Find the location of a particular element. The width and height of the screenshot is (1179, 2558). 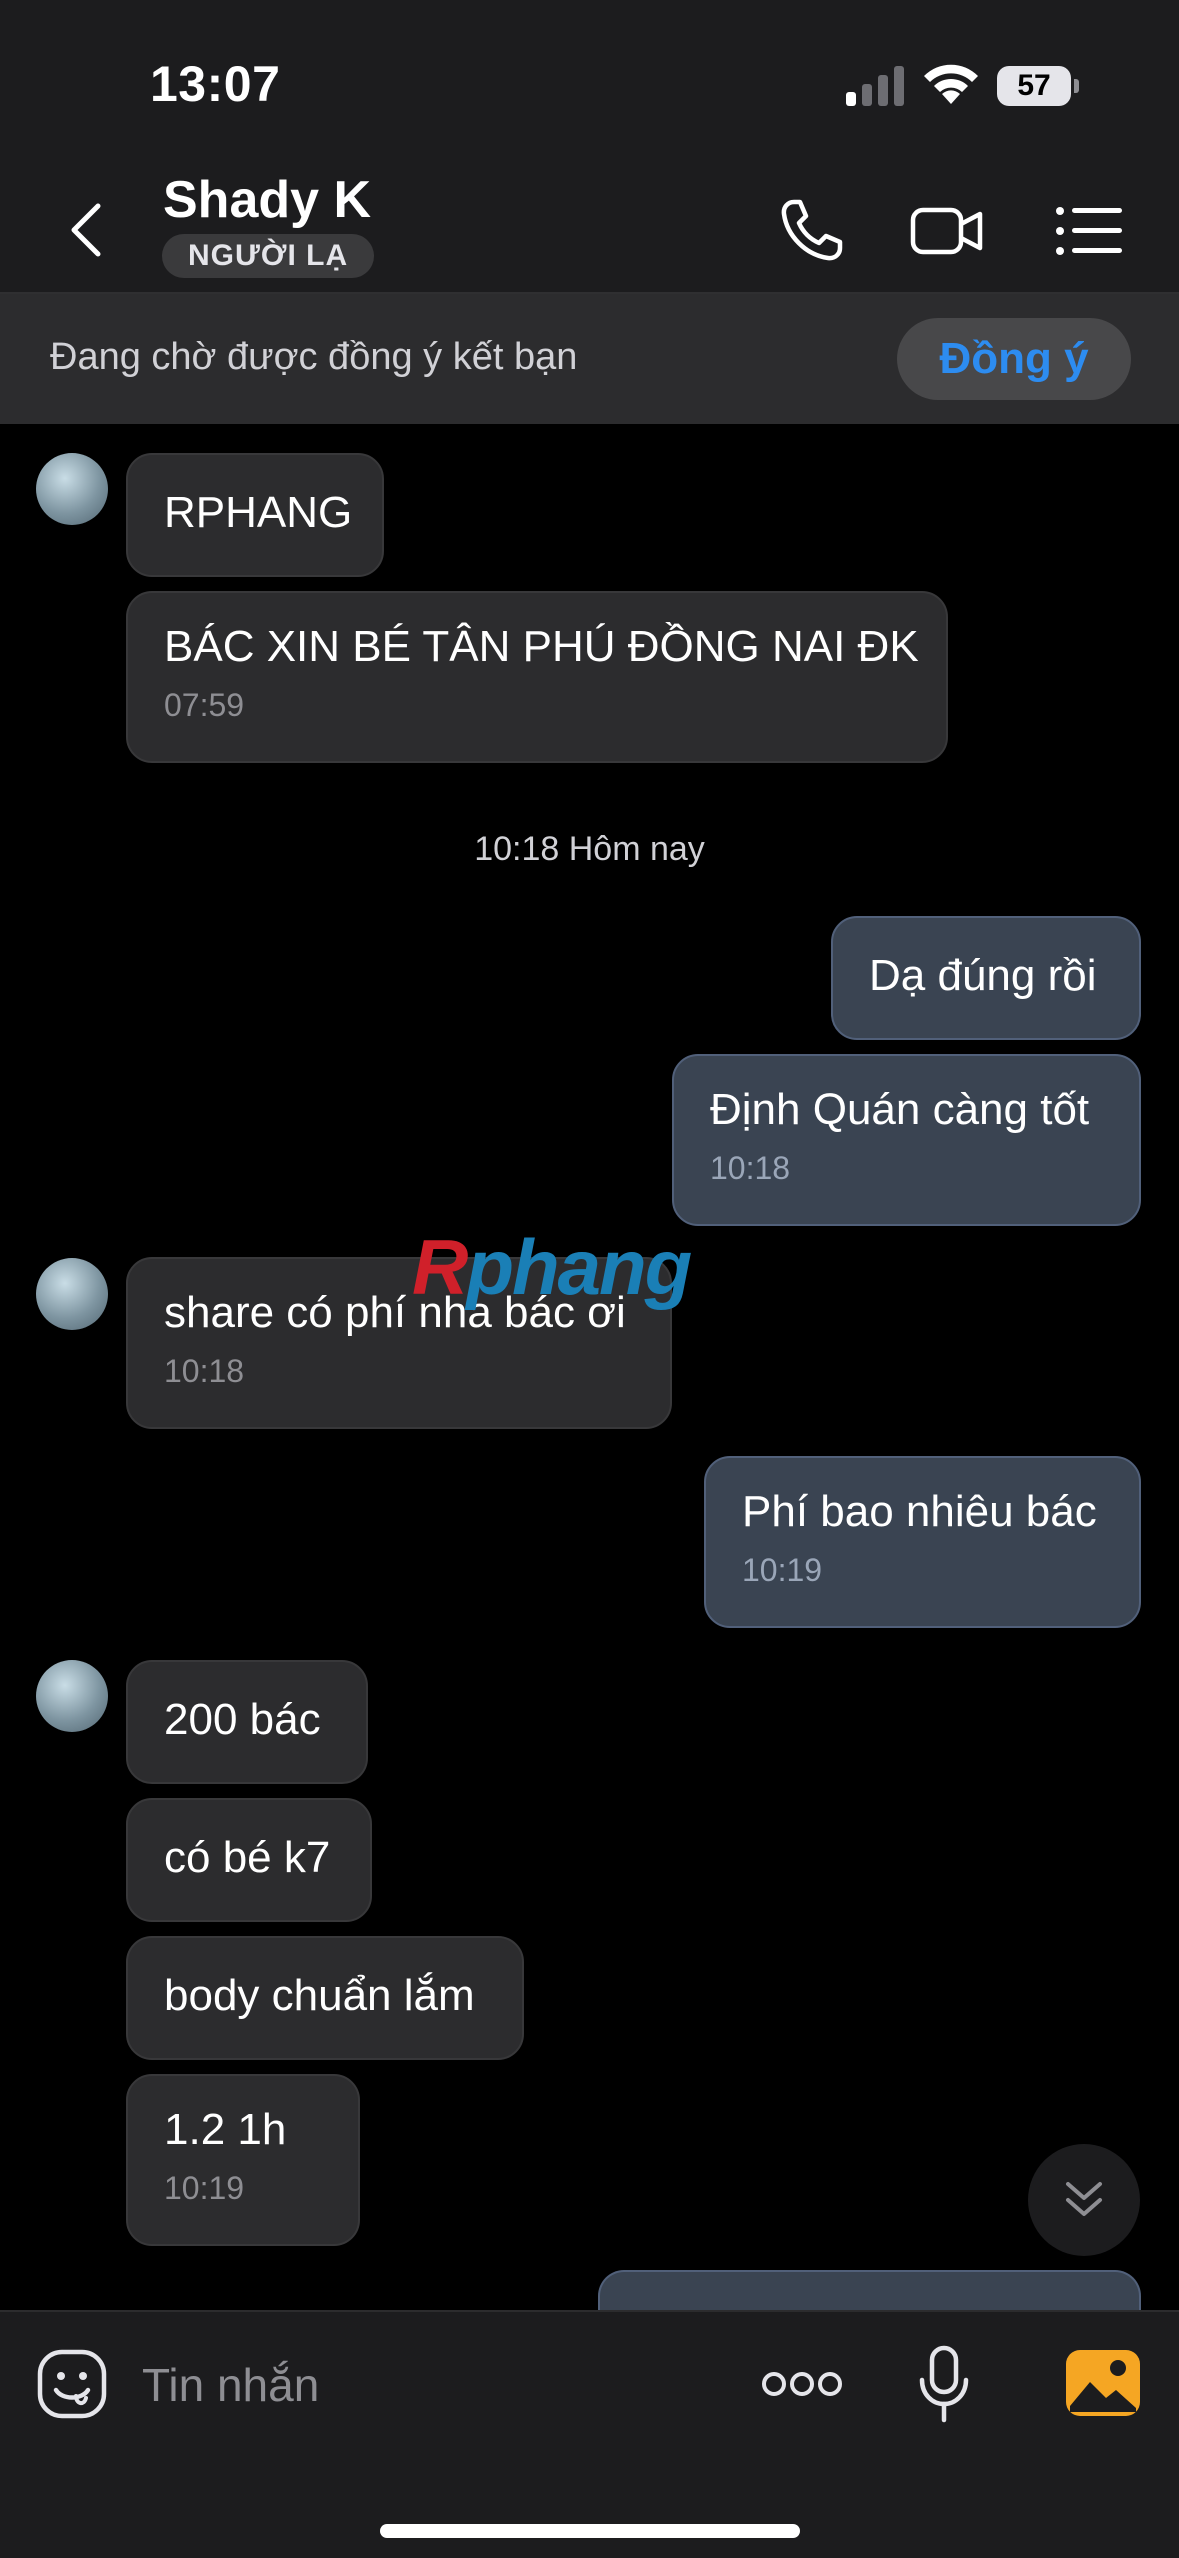

phone-icon is located at coordinates (811, 231).